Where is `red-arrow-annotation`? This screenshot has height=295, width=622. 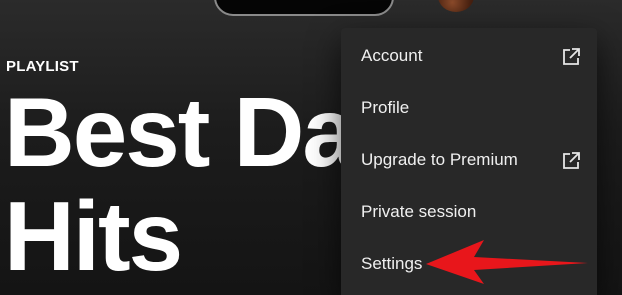
red-arrow-annotation is located at coordinates (507, 262).